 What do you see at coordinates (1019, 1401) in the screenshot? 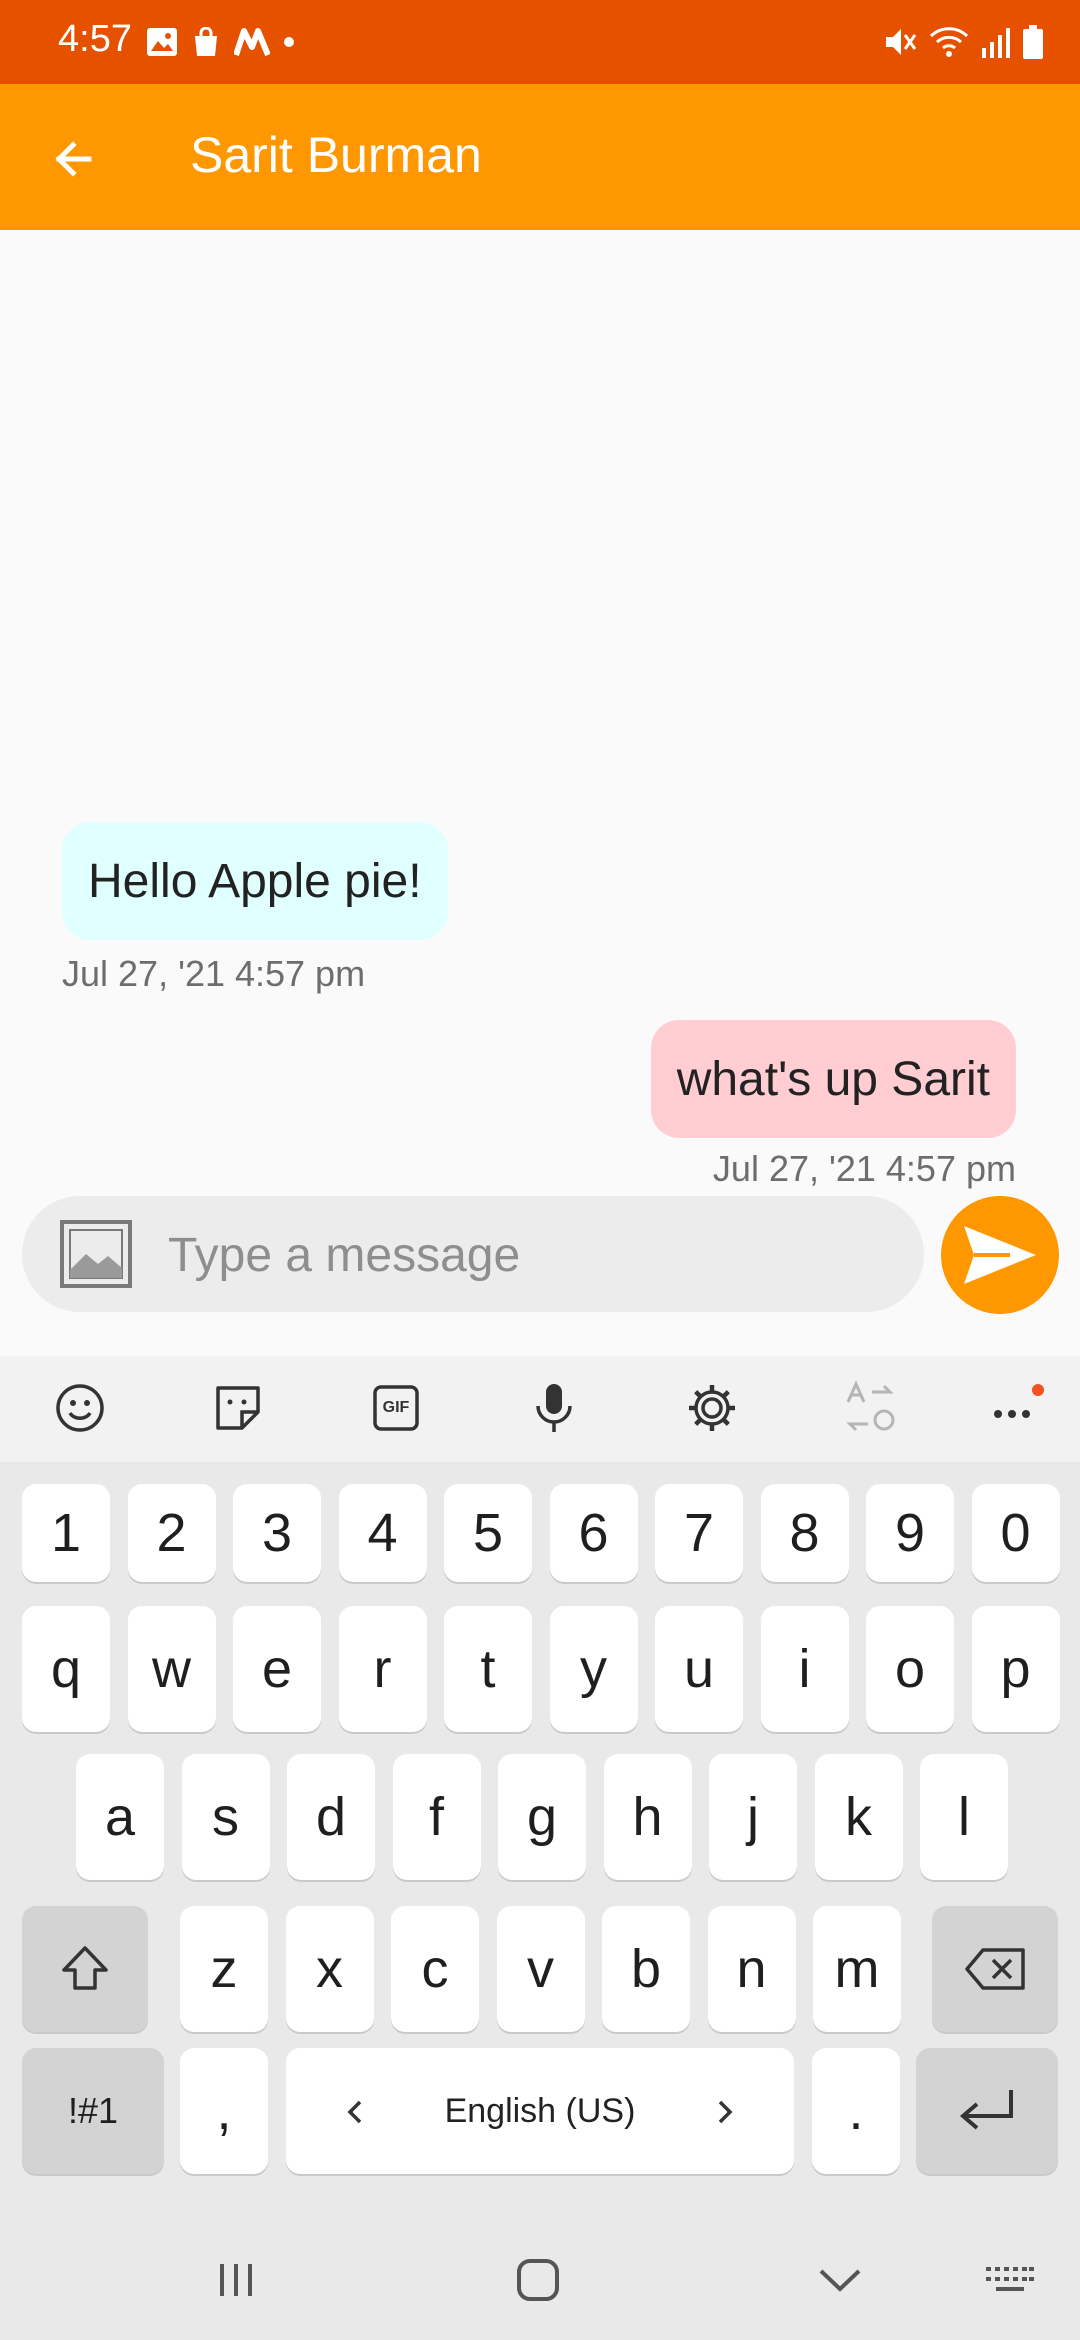
I see `more-icon` at bounding box center [1019, 1401].